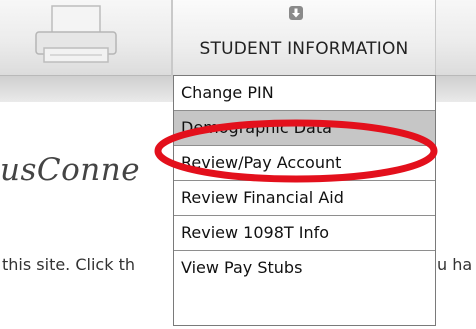 The height and width of the screenshot is (329, 476). Describe the element at coordinates (76, 34) in the screenshot. I see `printer-icon` at that location.